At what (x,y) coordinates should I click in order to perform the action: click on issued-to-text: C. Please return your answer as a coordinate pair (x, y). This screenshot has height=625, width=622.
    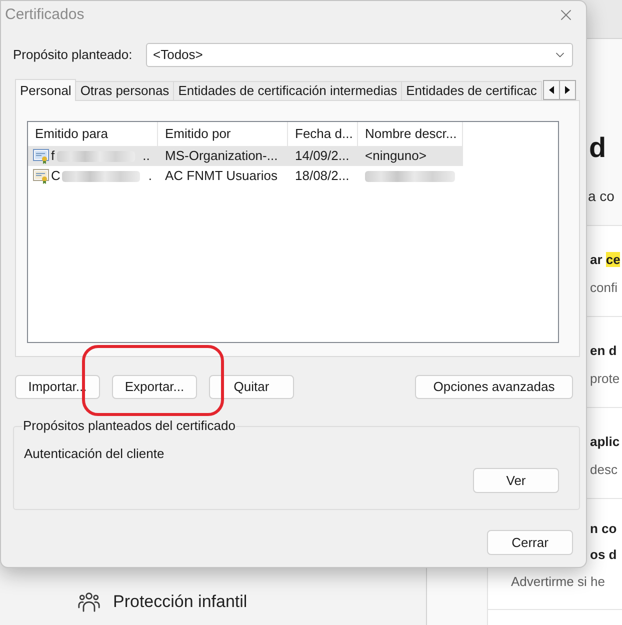
    Looking at the image, I should click on (55, 176).